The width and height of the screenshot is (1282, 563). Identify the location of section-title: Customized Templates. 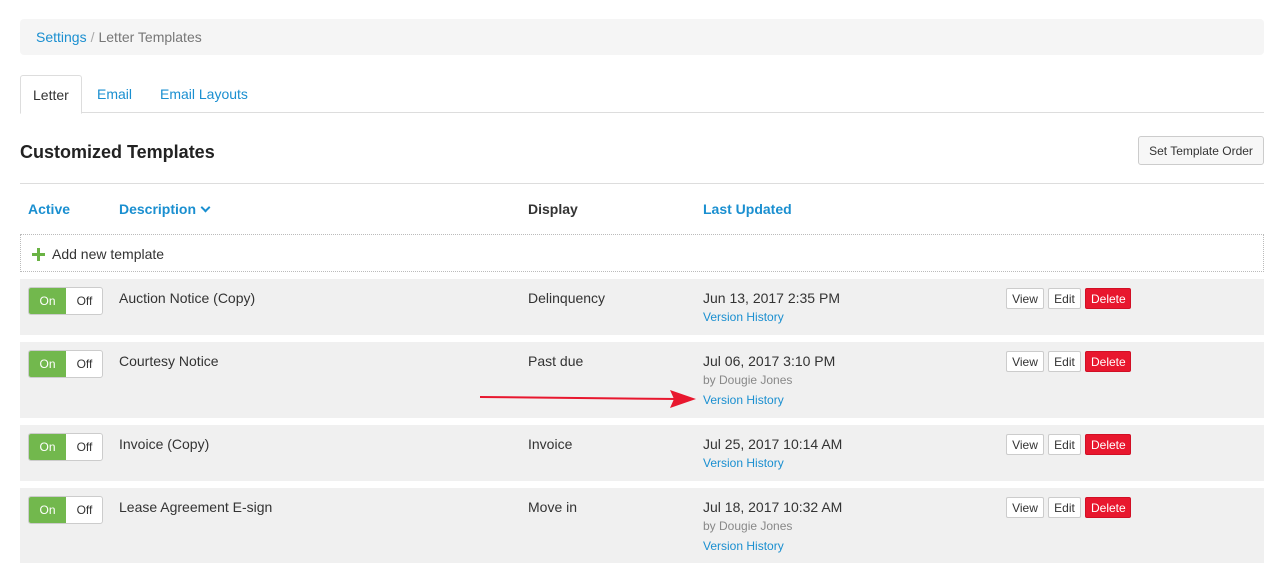
(117, 152).